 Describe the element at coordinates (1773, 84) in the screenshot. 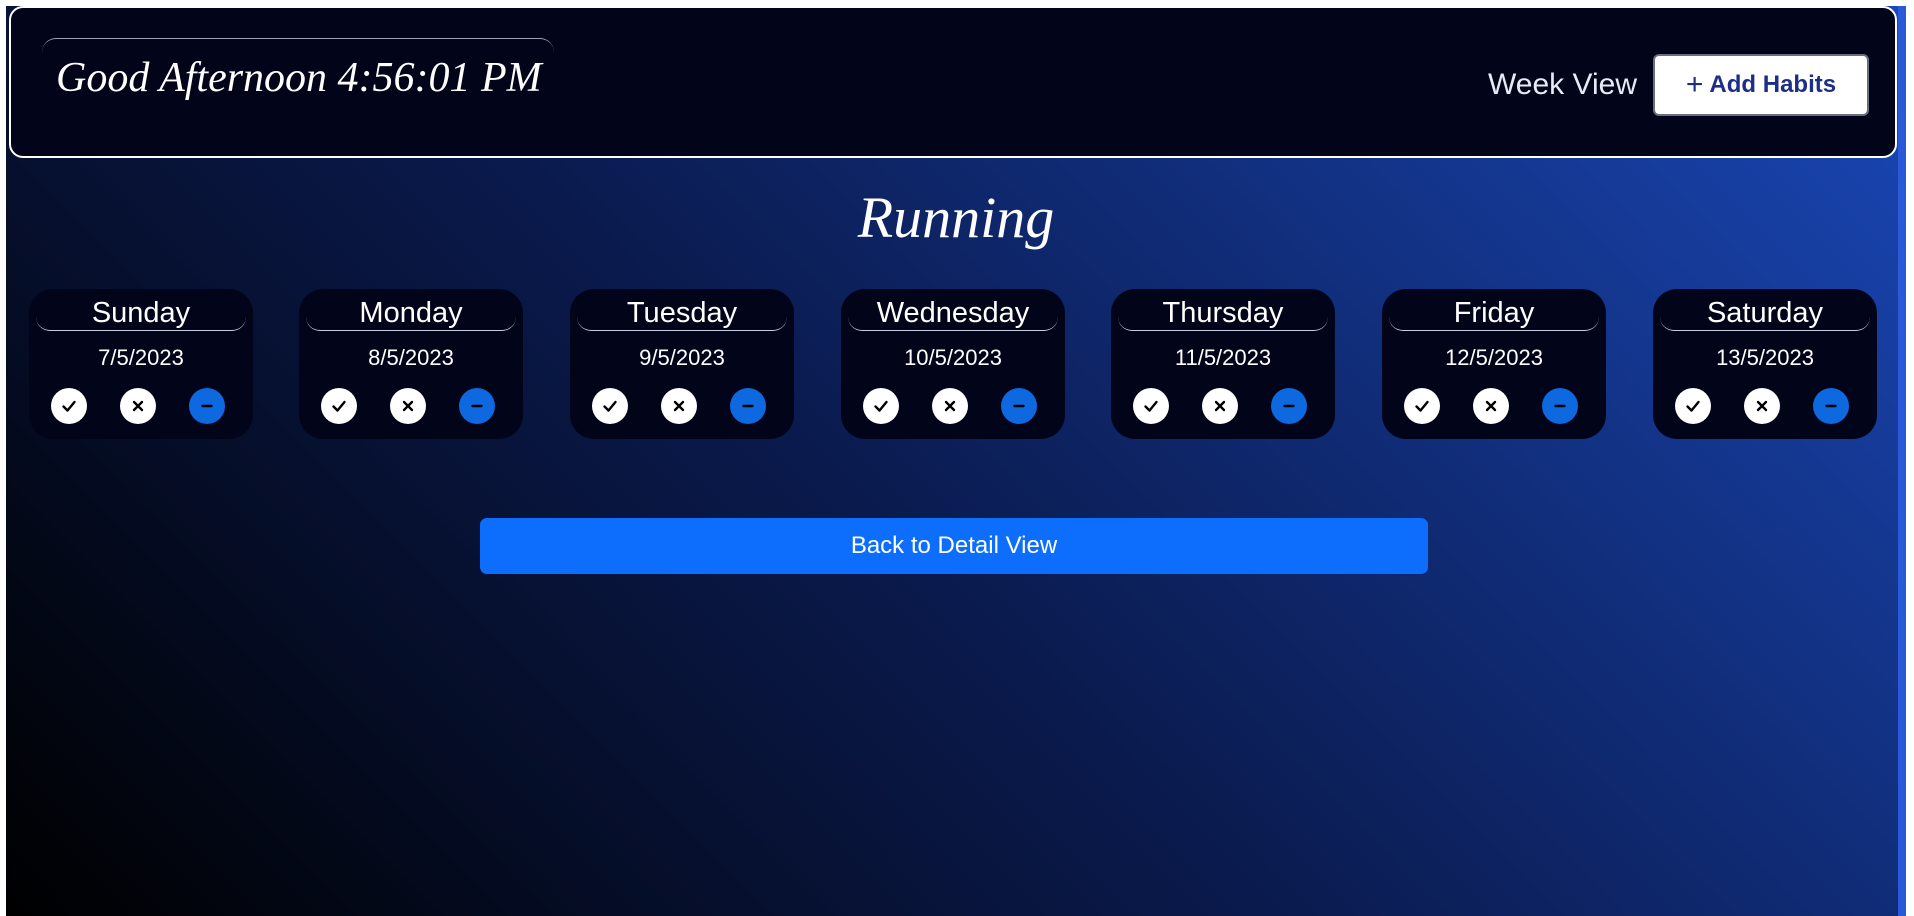

I see `add-habits-label: Add Habits` at that location.